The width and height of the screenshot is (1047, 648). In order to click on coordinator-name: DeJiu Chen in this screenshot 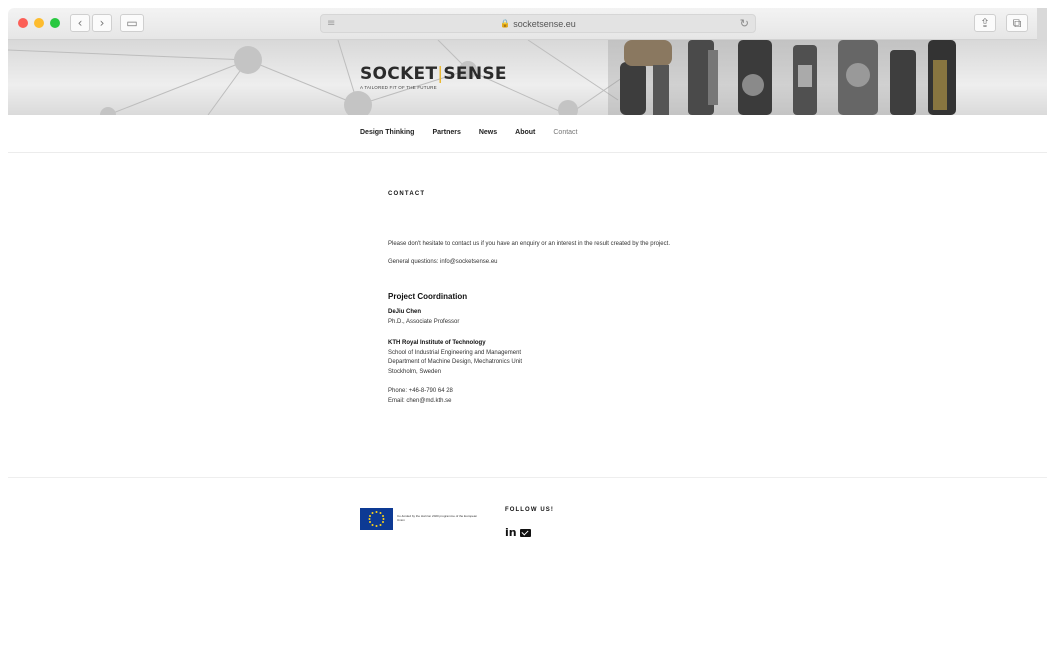, I will do `click(405, 312)`.